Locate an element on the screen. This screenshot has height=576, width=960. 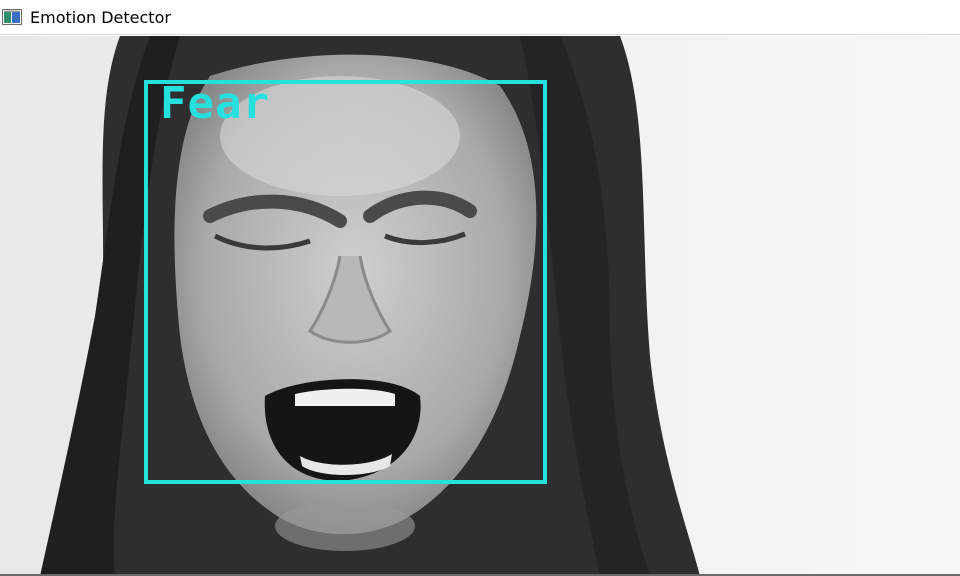
app-window-icon is located at coordinates (12, 17).